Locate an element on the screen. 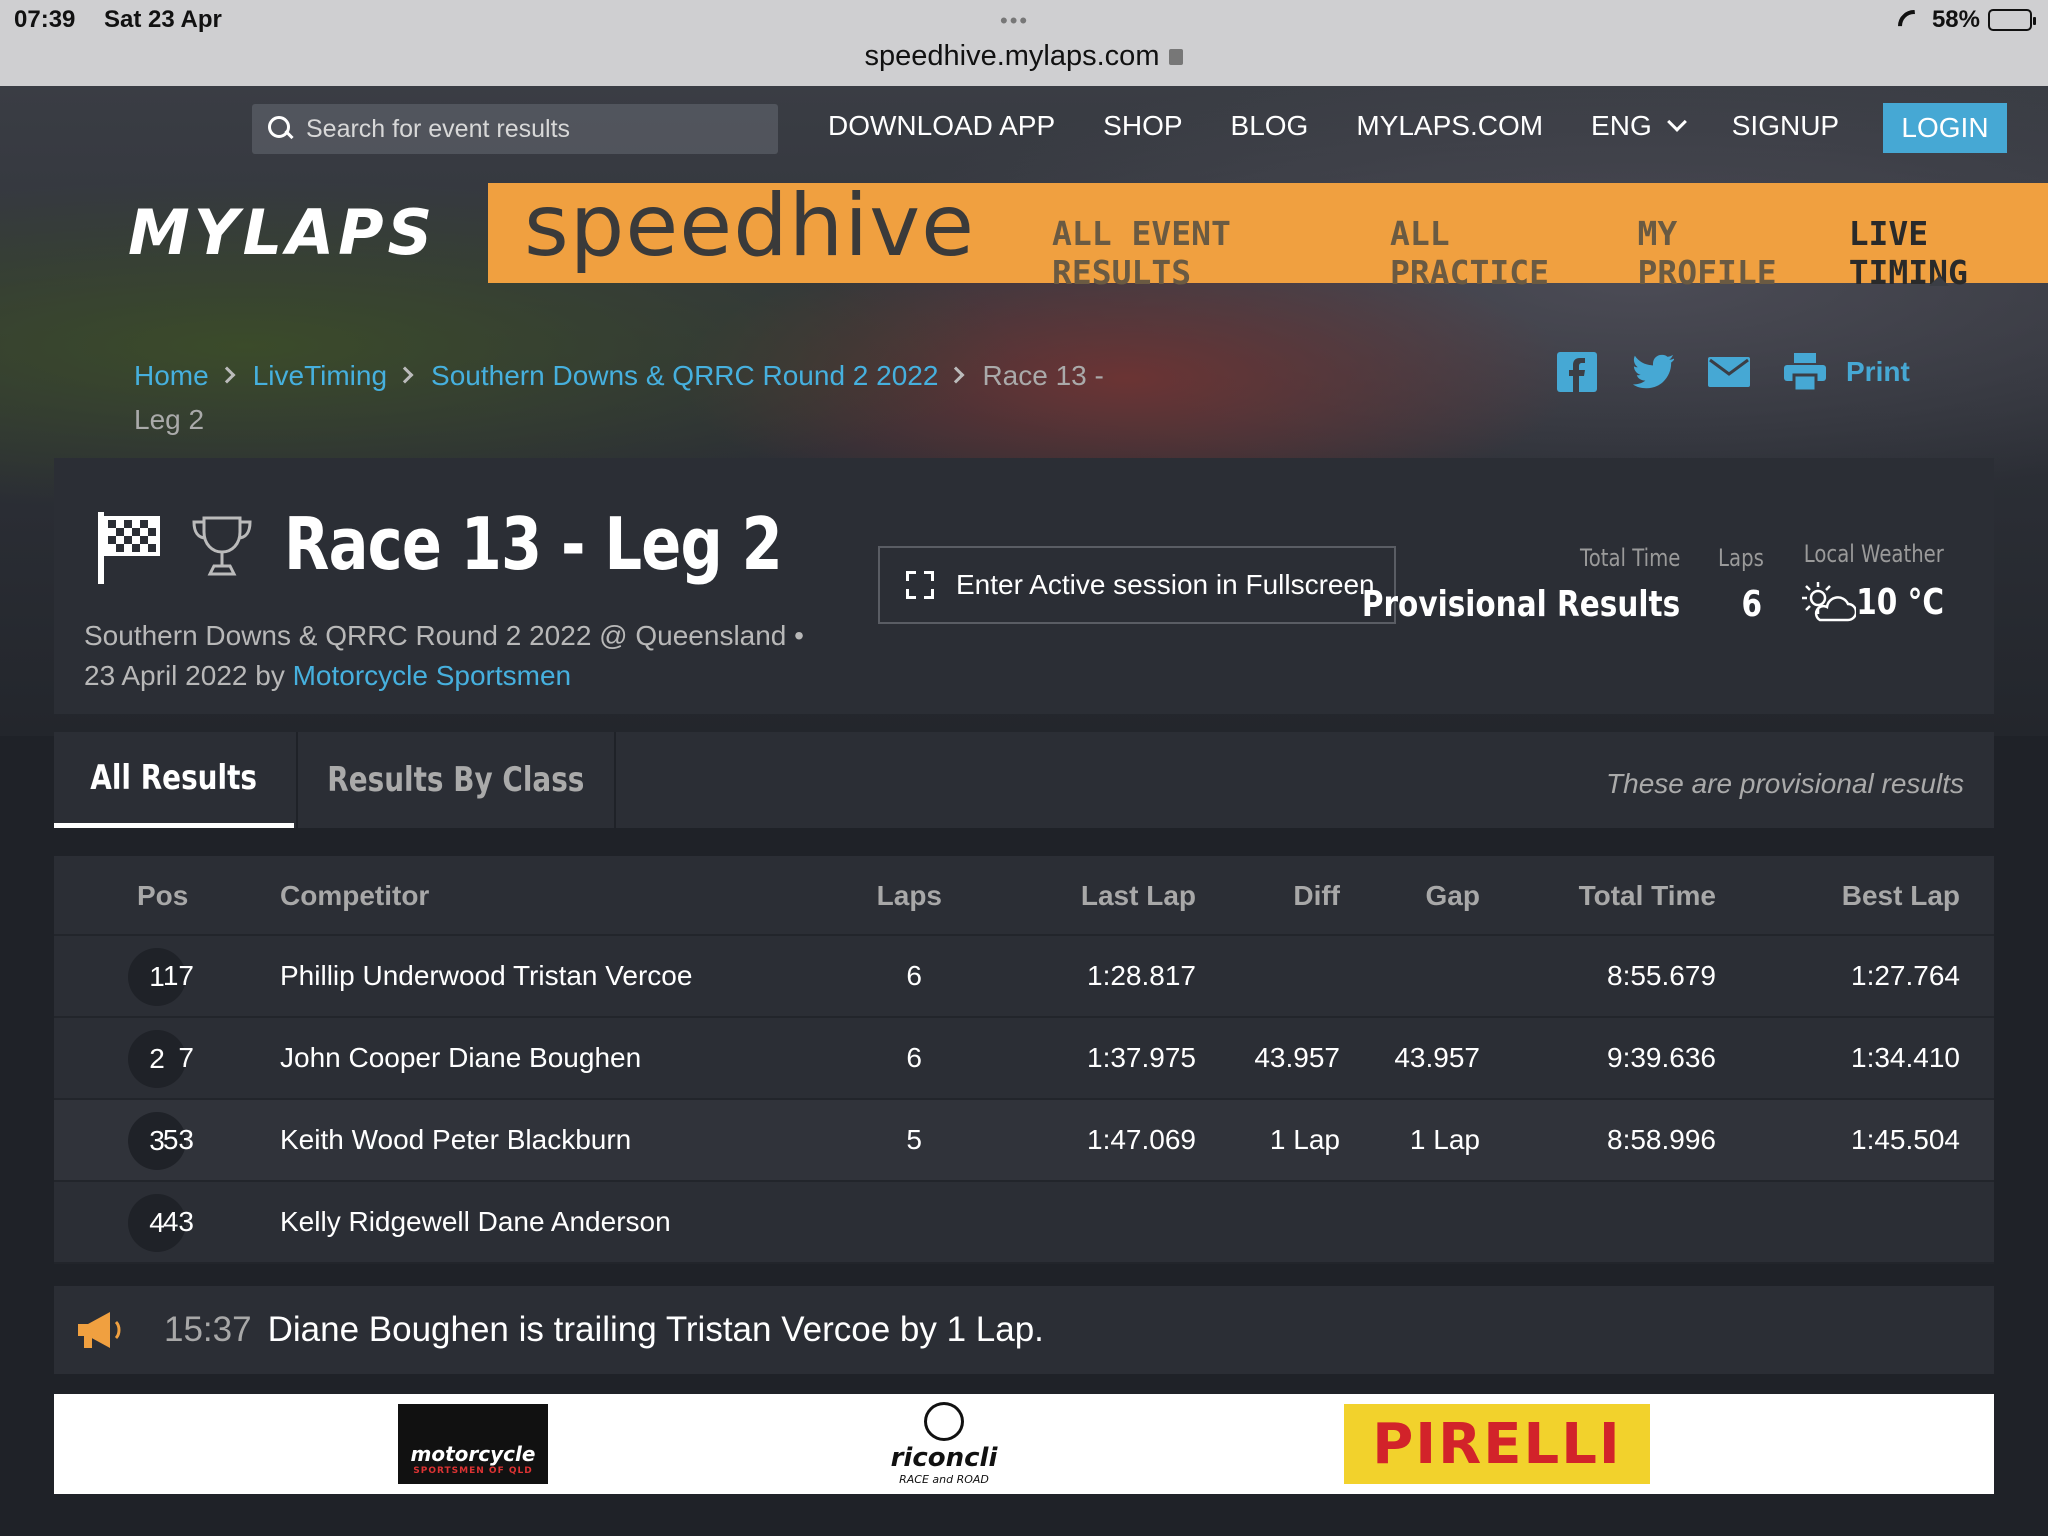 This screenshot has height=1536, width=2048. fullscreen-label: Enter Active session in Fullscreen is located at coordinates (1165, 584).